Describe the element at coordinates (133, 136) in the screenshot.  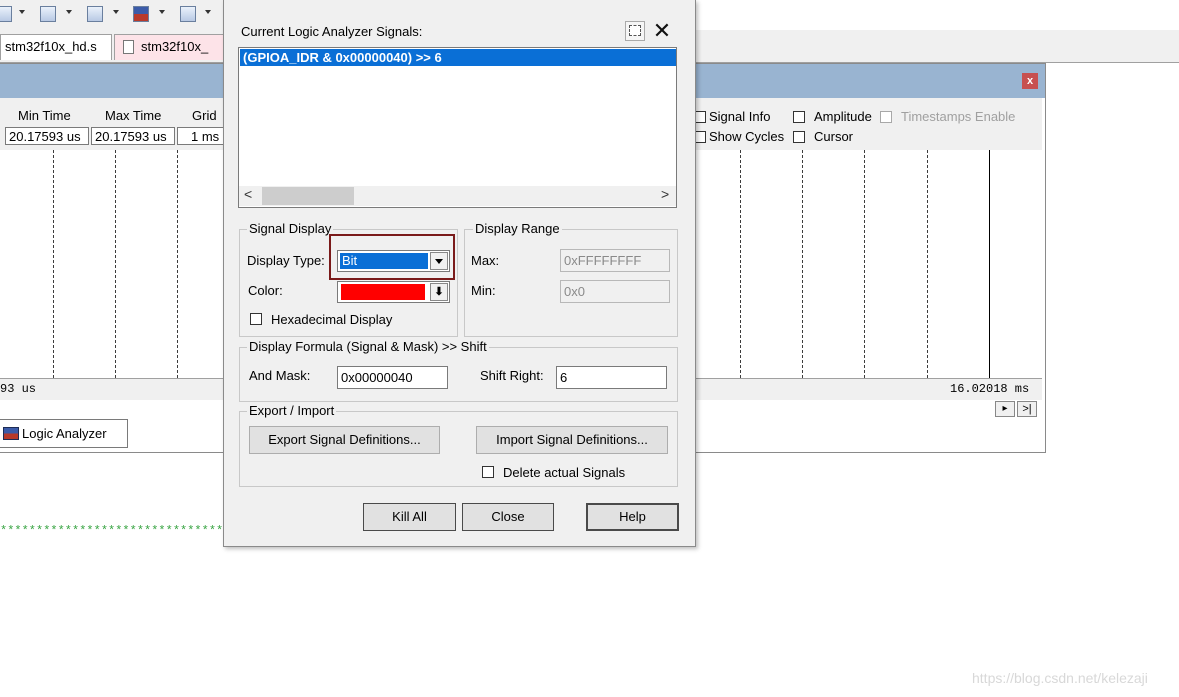
I see `max-time-value: 20.17593 us` at that location.